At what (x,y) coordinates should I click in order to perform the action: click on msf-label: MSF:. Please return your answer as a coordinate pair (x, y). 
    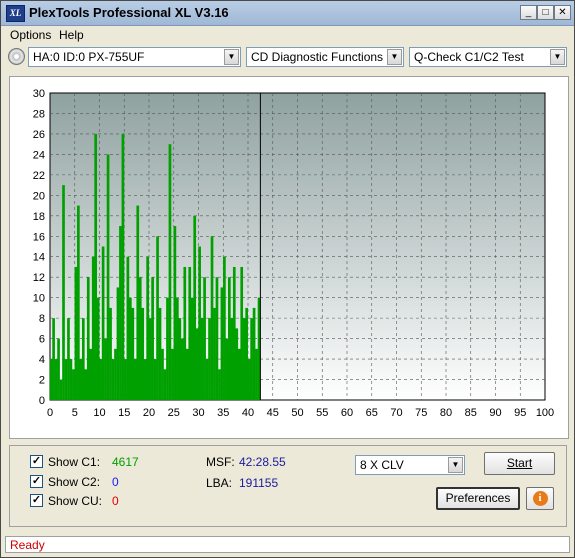
    Looking at the image, I should click on (220, 462).